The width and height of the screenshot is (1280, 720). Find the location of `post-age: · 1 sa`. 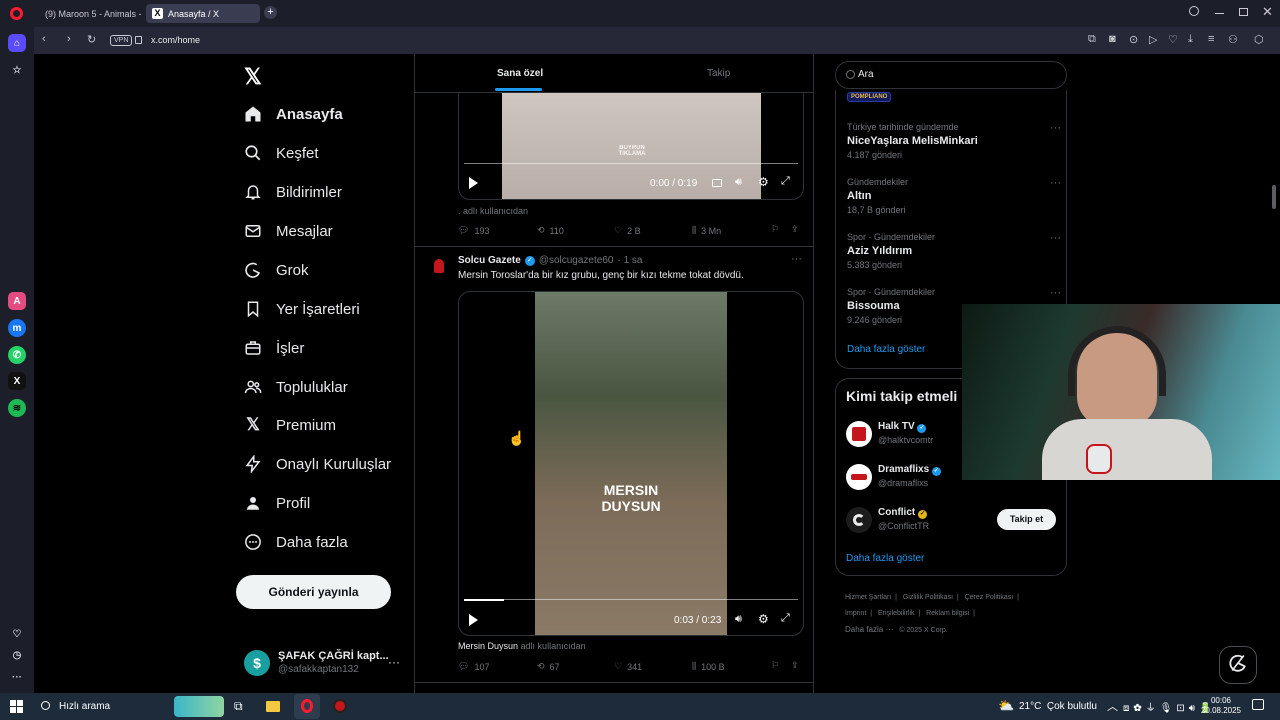

post-age: · 1 sa is located at coordinates (629, 260).